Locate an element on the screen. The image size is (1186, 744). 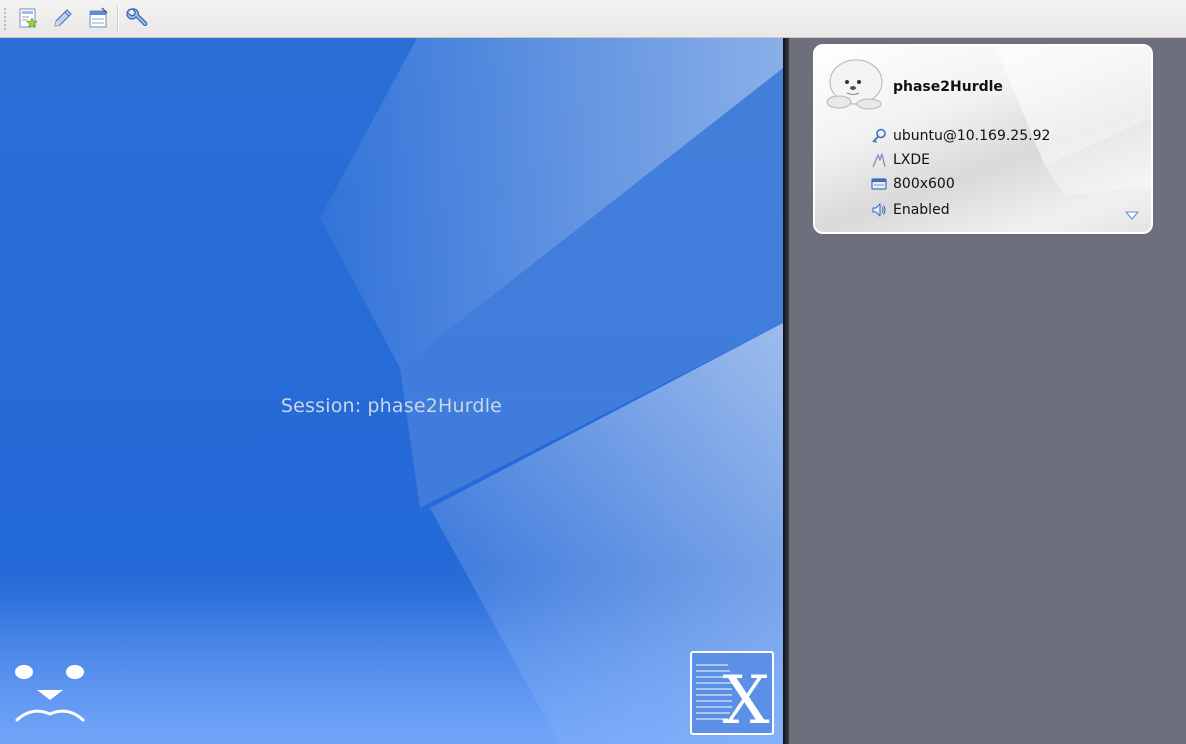
toolbar-grip is located at coordinates (5, 19).